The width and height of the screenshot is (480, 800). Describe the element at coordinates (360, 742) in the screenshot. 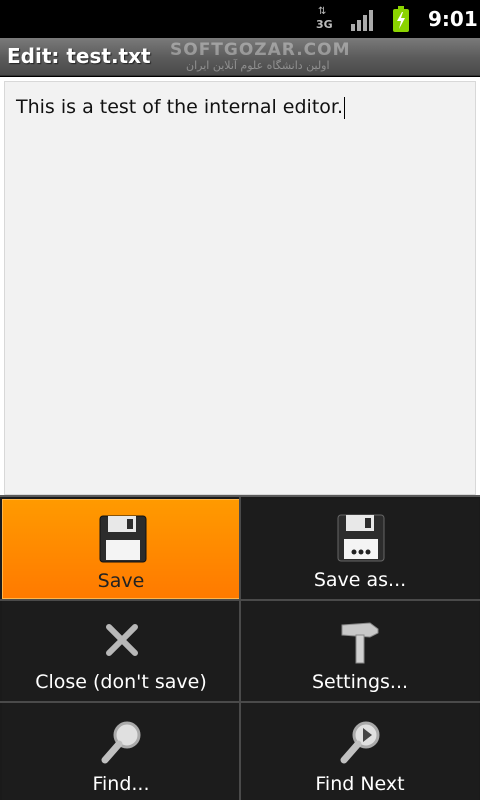

I see `magnifier-next-icon` at that location.